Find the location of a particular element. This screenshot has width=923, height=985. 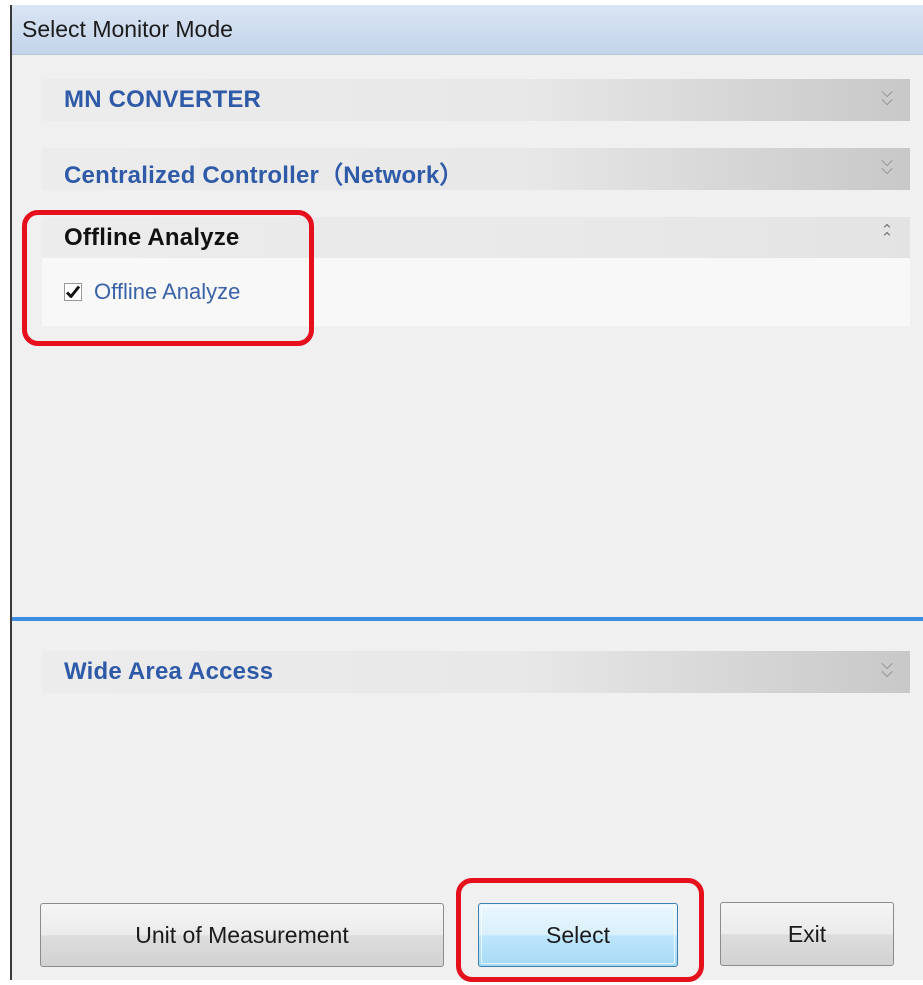

section-label-offline-analyze: Offline Analyze is located at coordinates (152, 237).